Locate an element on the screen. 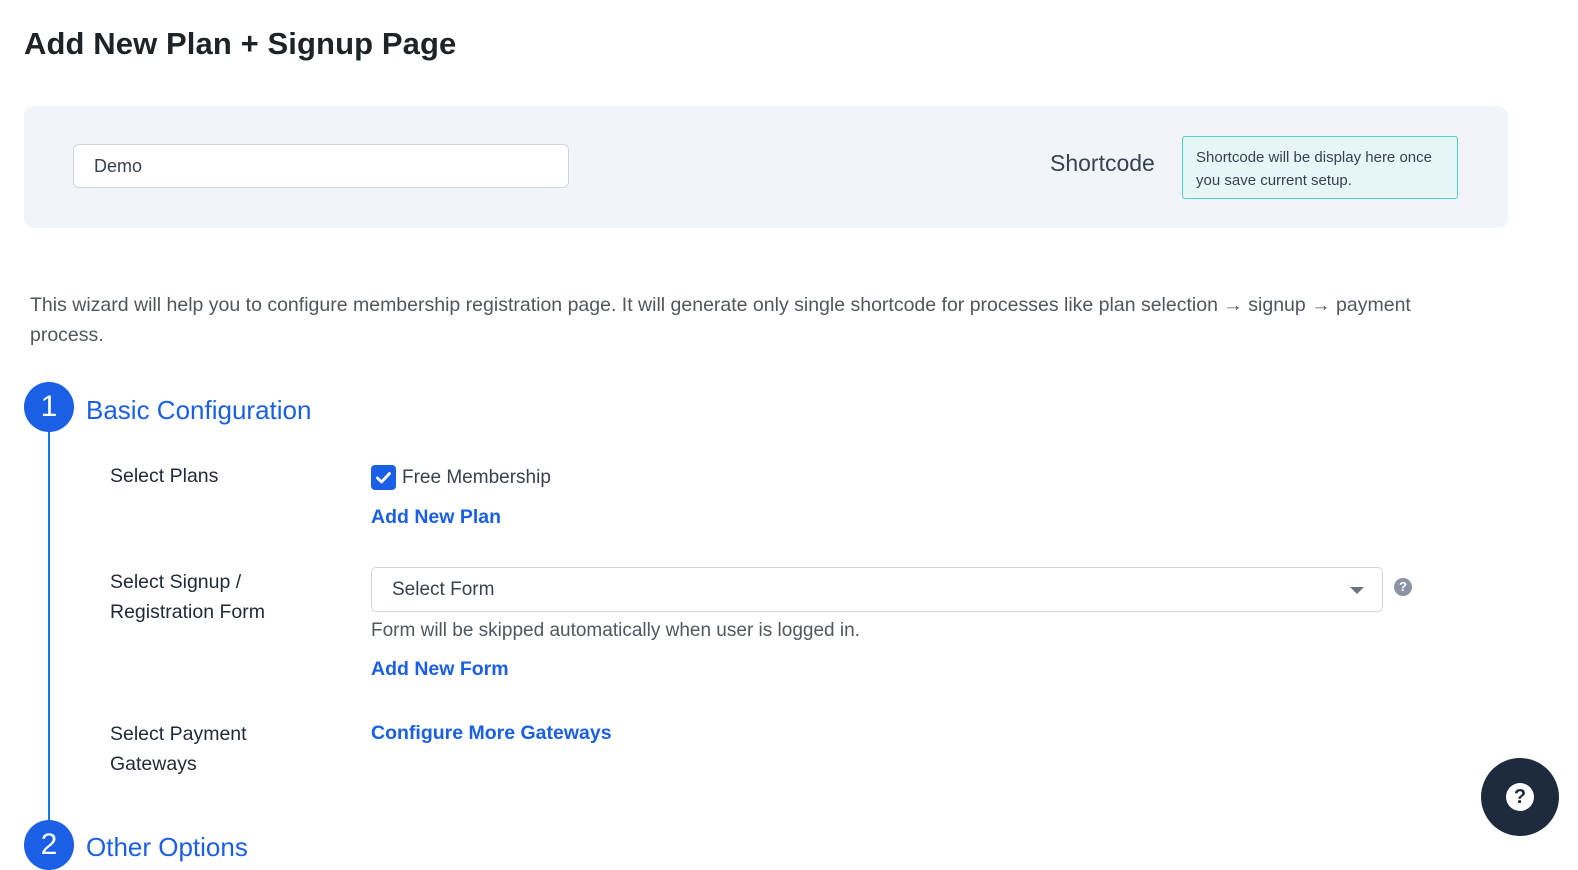 The width and height of the screenshot is (1578, 870). select-gateways-label: Select Payment Gateways is located at coordinates (178, 749).